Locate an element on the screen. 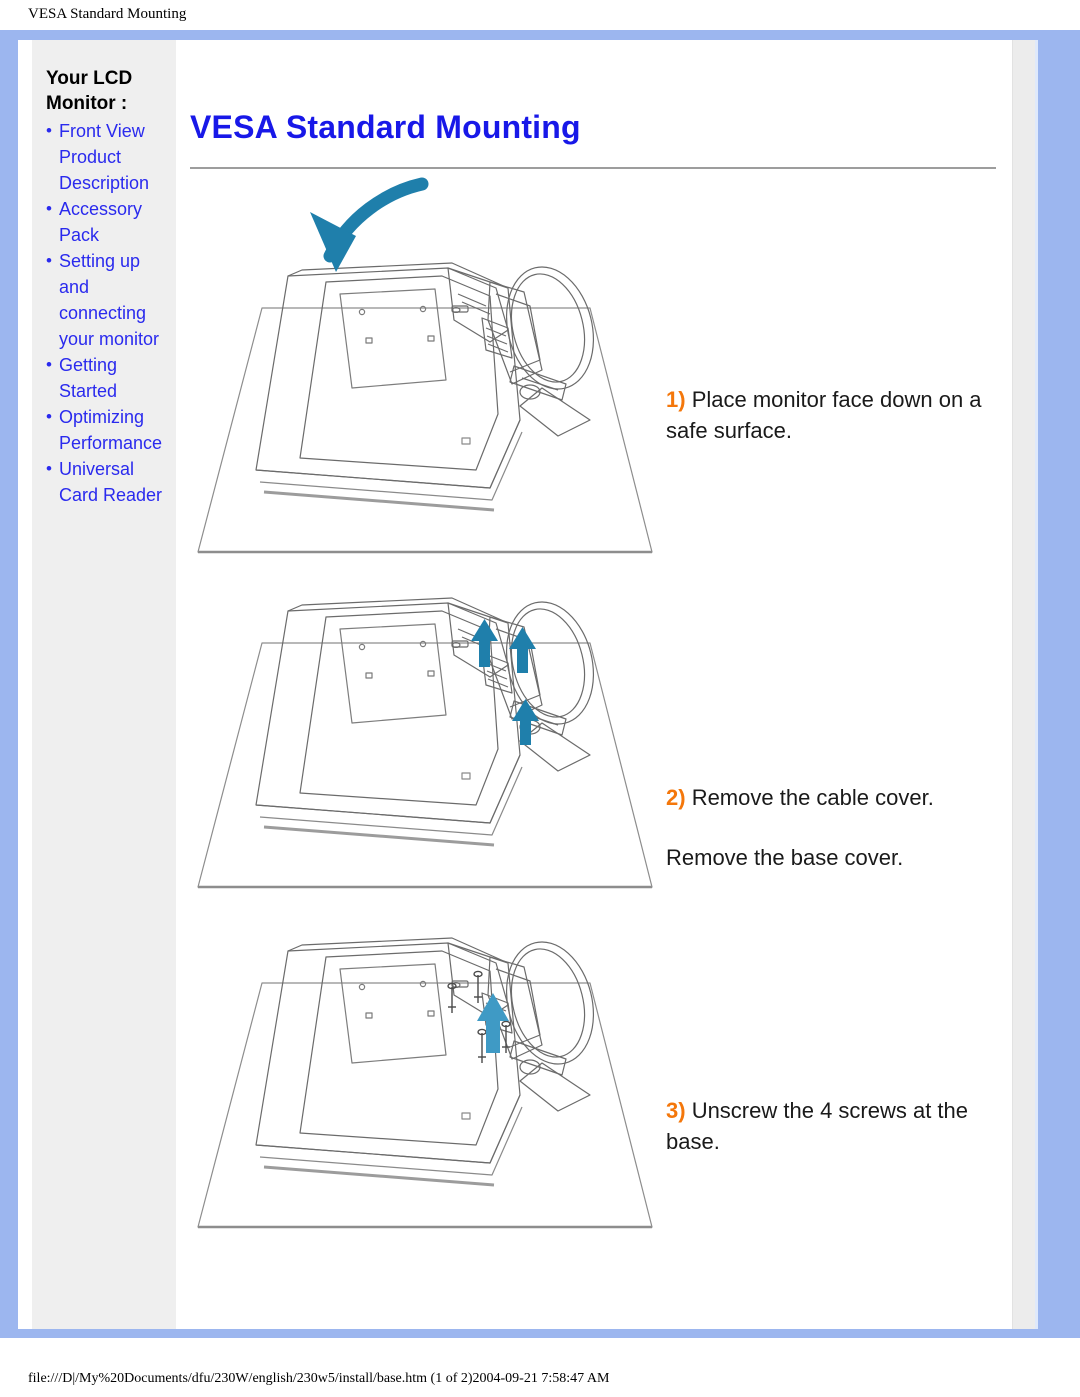 The image size is (1080, 1397). sidebar-item-setting-up-and-connecting-your-monitor: Setting up and connecting your monitor is located at coordinates (109, 300).